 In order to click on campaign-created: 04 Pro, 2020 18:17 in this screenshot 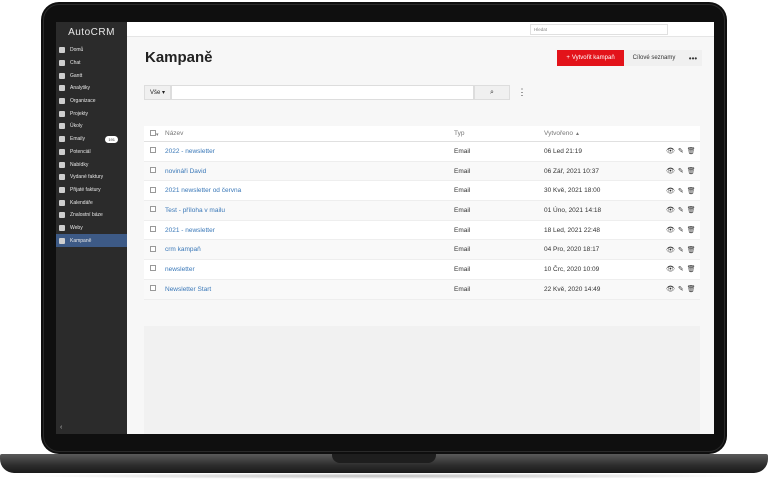, I will do `click(572, 250)`.